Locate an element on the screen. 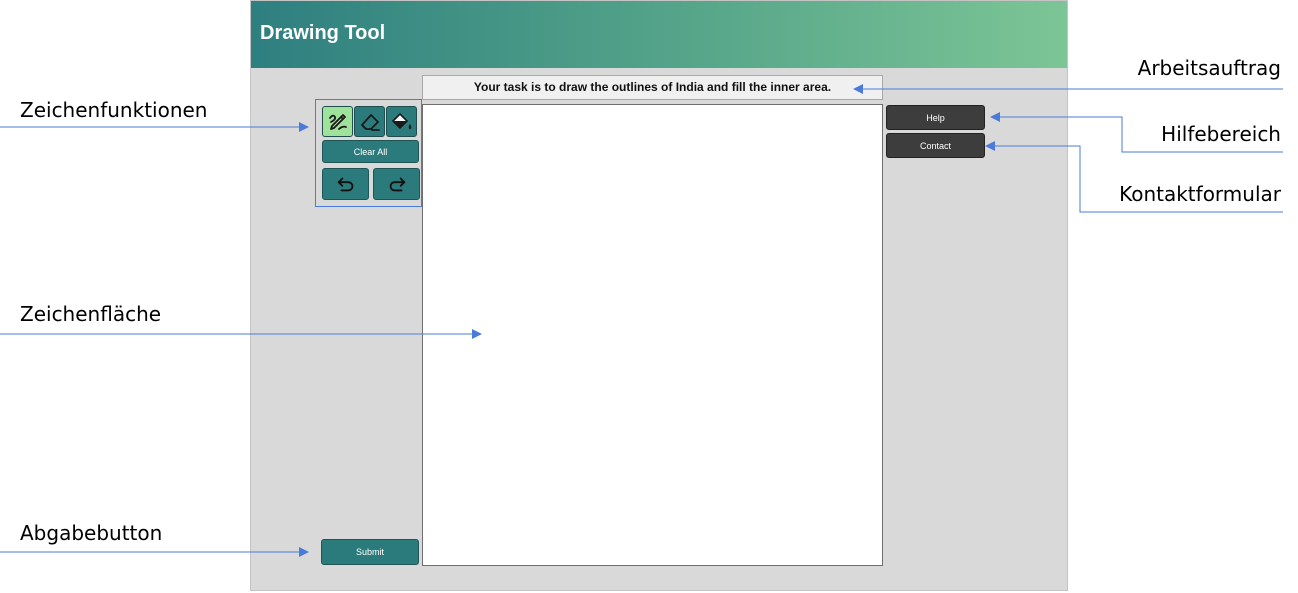  undo-button is located at coordinates (345, 184).